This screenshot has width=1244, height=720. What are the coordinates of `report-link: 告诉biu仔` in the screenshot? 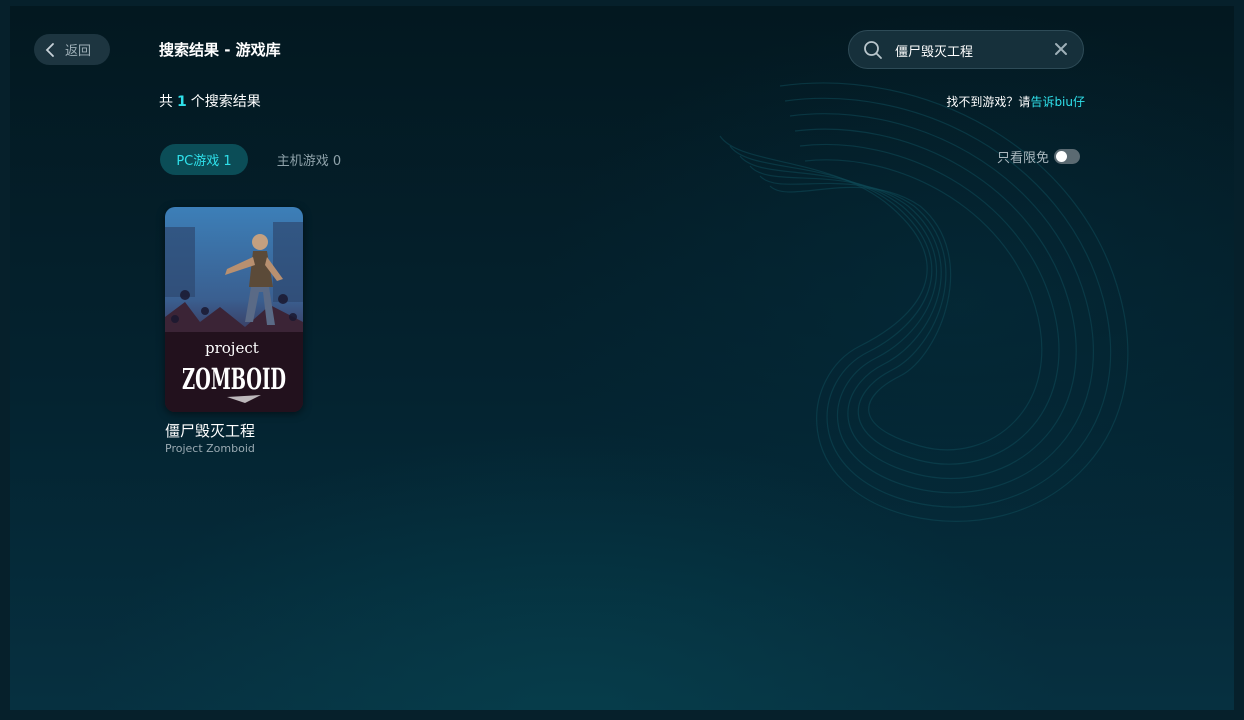 It's located at (1057, 102).